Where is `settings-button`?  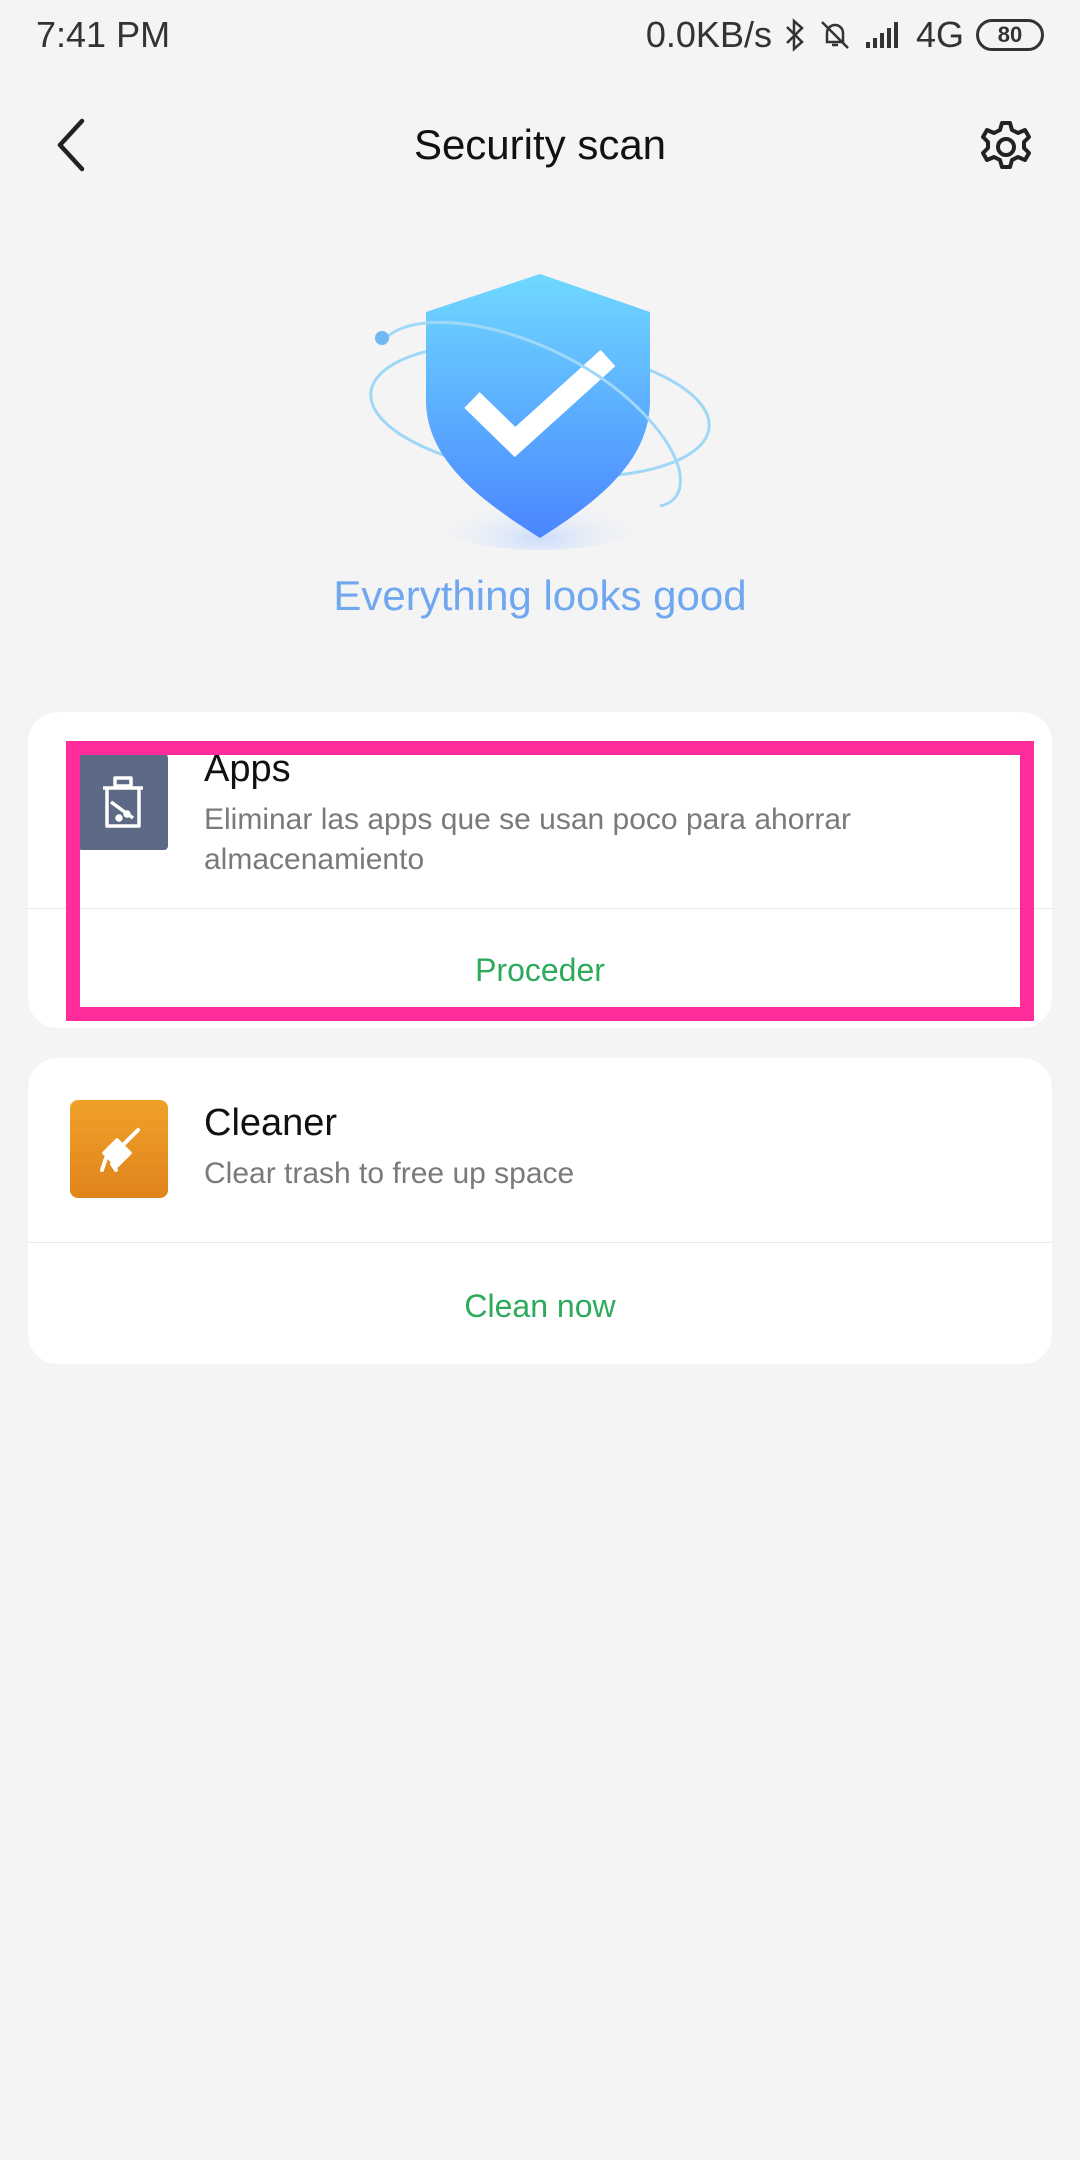 settings-button is located at coordinates (1006, 147).